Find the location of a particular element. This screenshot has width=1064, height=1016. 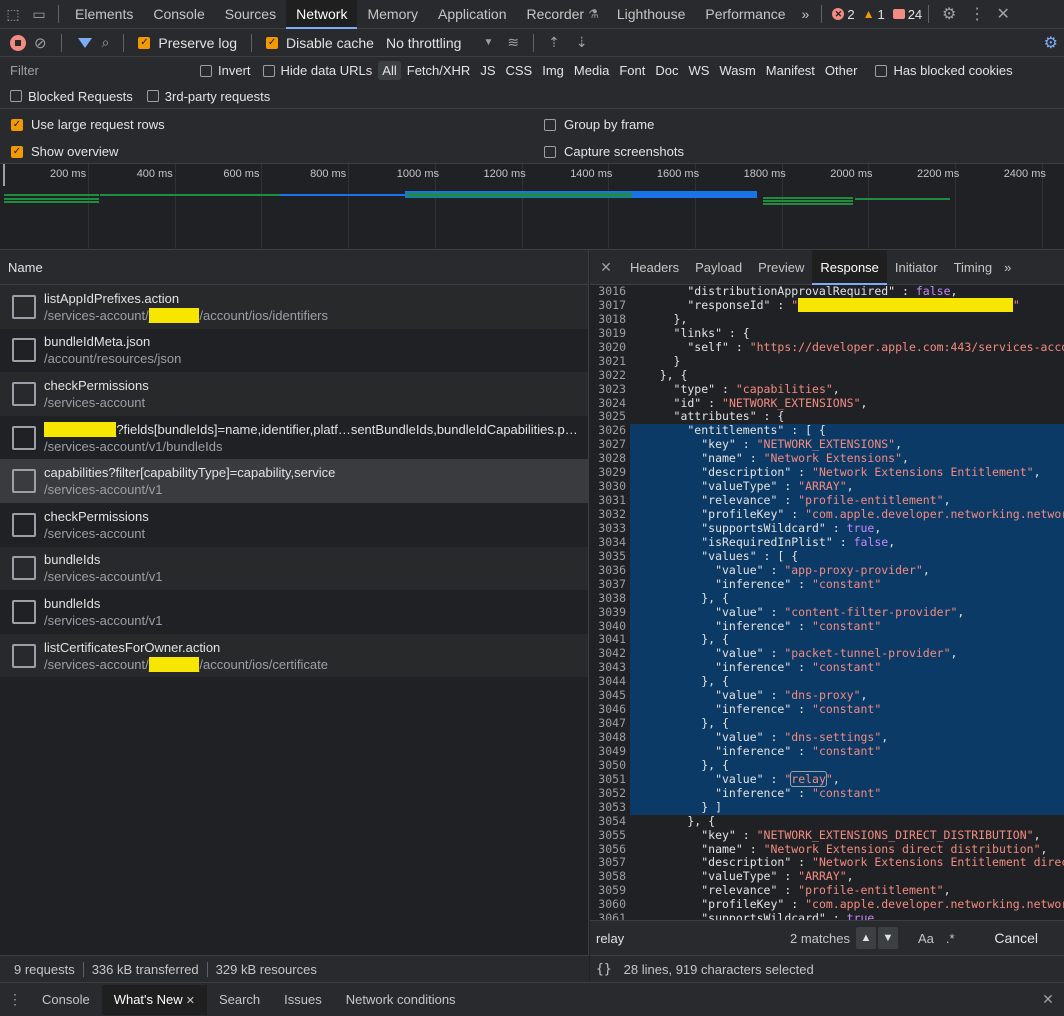

throttling-select: No throttling is located at coordinates (423, 43).